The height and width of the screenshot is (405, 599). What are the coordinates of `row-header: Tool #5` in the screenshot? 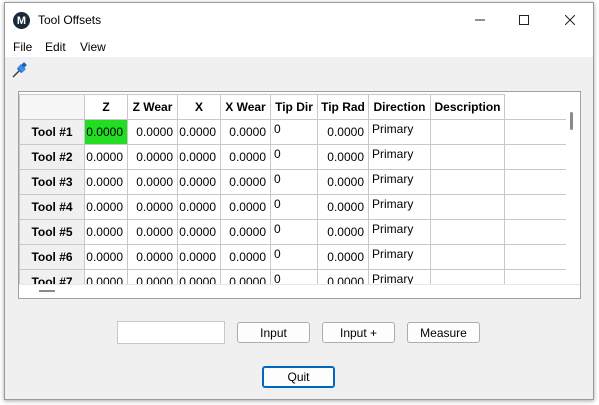 It's located at (52, 232).